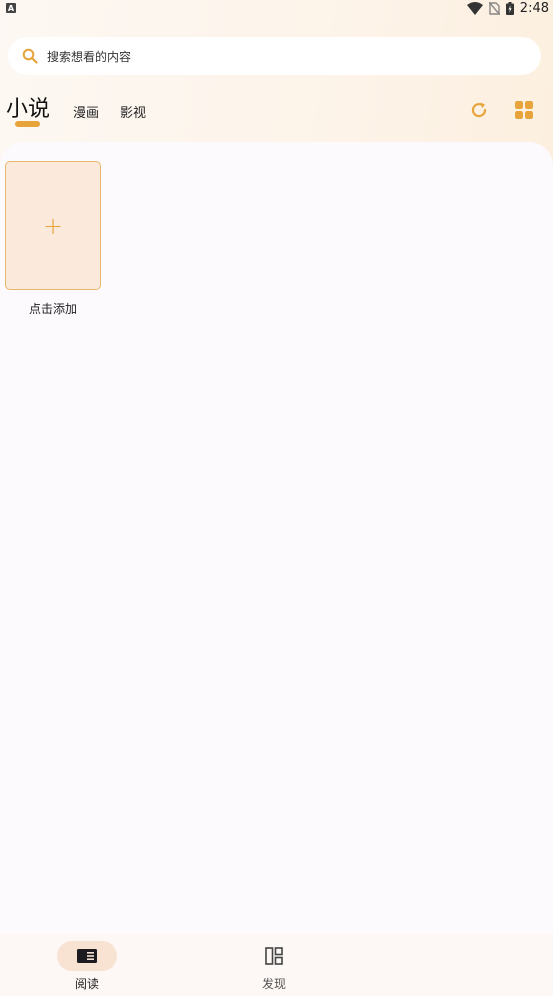 The height and width of the screenshot is (996, 553). What do you see at coordinates (274, 56) in the screenshot?
I see `search-bar: 搜索想看的内容` at bounding box center [274, 56].